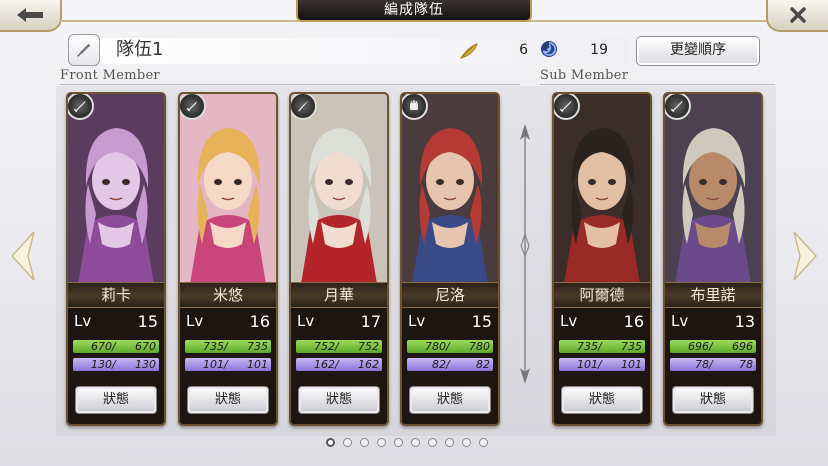 Image resolution: width=828 pixels, height=466 pixels. I want to click on member-card-3: 月華 Lv 17 752 / 752 162 / 162 狀態, so click(339, 259).